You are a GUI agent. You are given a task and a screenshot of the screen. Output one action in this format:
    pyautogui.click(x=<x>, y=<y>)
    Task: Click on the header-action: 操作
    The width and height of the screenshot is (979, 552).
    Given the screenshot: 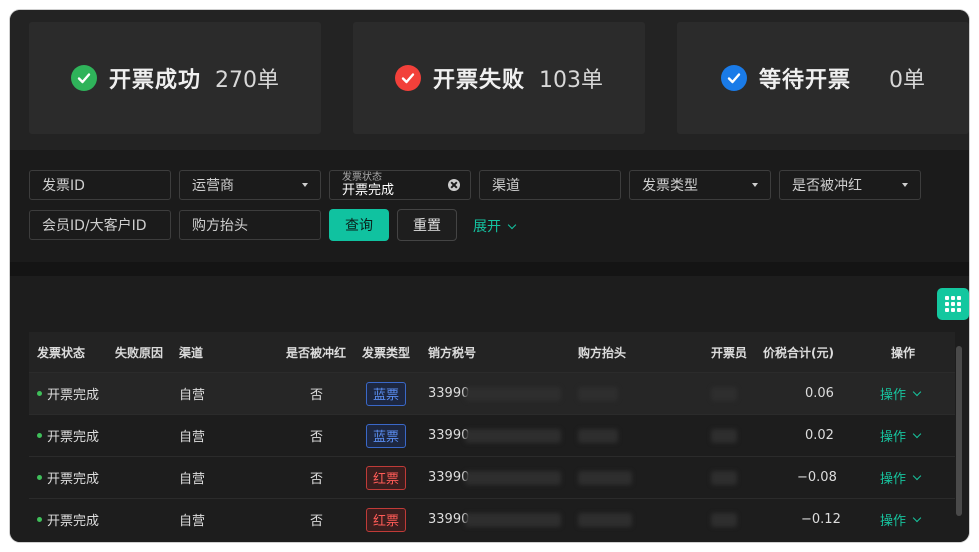 What is the action you would take?
    pyautogui.click(x=903, y=352)
    